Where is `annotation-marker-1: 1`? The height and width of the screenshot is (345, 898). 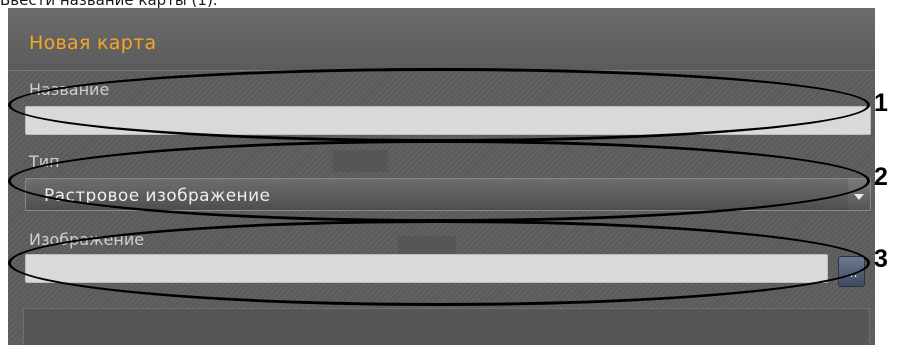 annotation-marker-1: 1 is located at coordinates (881, 103).